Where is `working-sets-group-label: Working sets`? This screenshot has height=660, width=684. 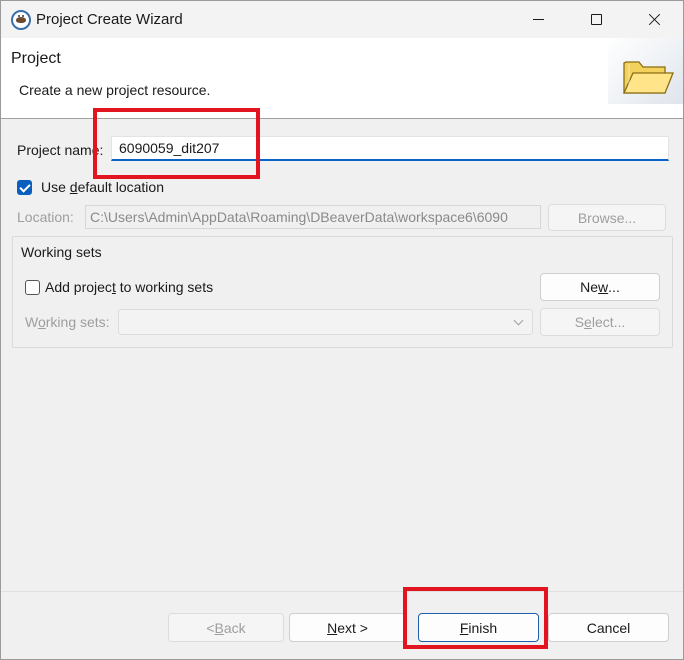 working-sets-group-label: Working sets is located at coordinates (61, 252).